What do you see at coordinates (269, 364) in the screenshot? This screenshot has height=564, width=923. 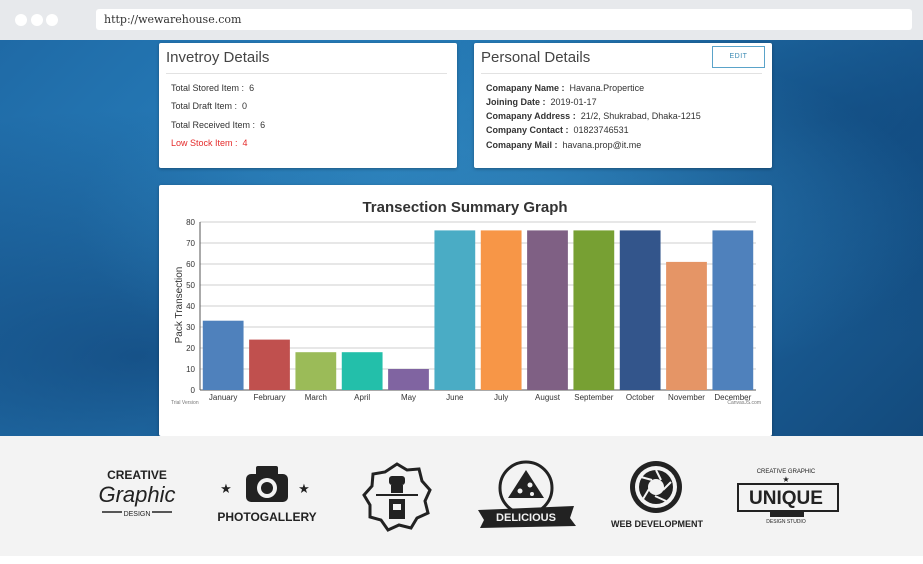 I see `bar-february` at bounding box center [269, 364].